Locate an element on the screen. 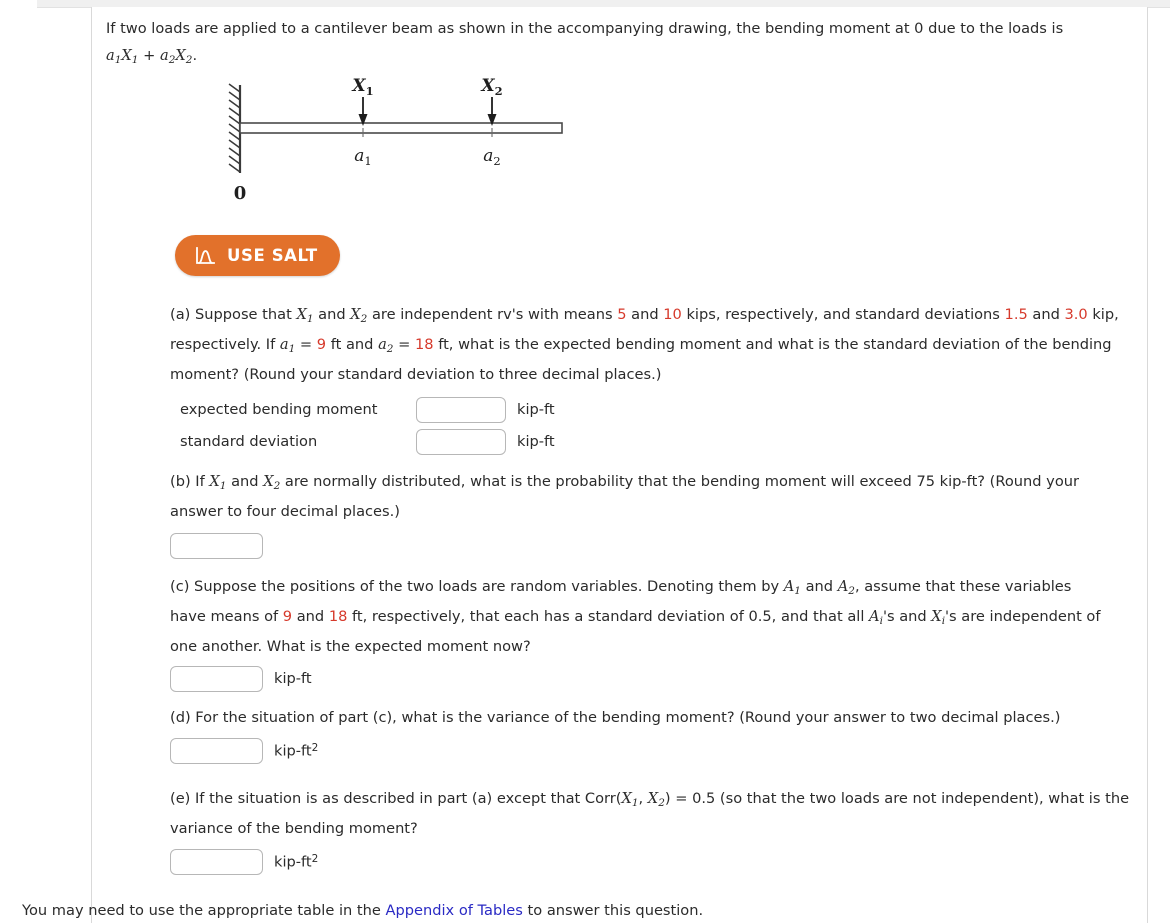 This screenshot has width=1170, height=923. part-e-x1: X1 is located at coordinates (630, 799).